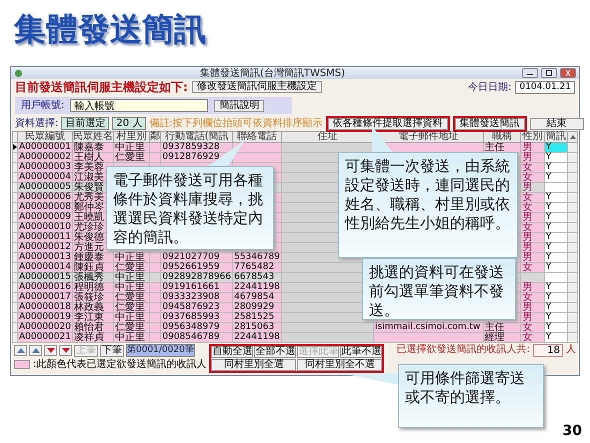  Describe the element at coordinates (253, 365) in the screenshot. I see `village-select-button: 同村里別全選` at that location.